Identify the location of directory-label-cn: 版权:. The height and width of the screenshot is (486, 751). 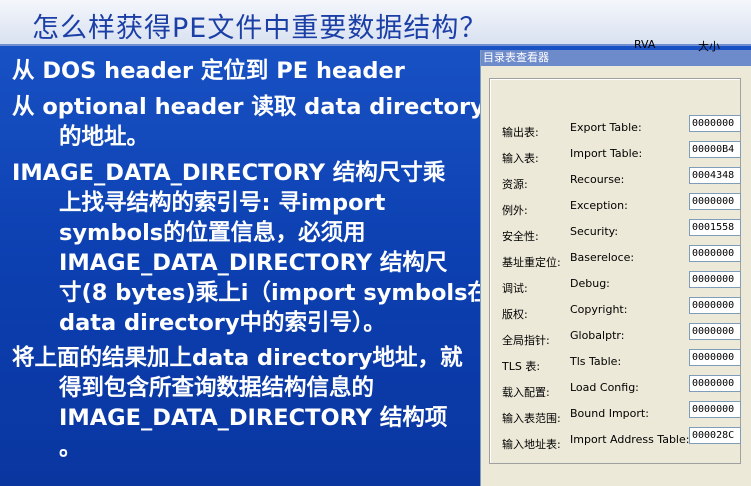
(515, 314).